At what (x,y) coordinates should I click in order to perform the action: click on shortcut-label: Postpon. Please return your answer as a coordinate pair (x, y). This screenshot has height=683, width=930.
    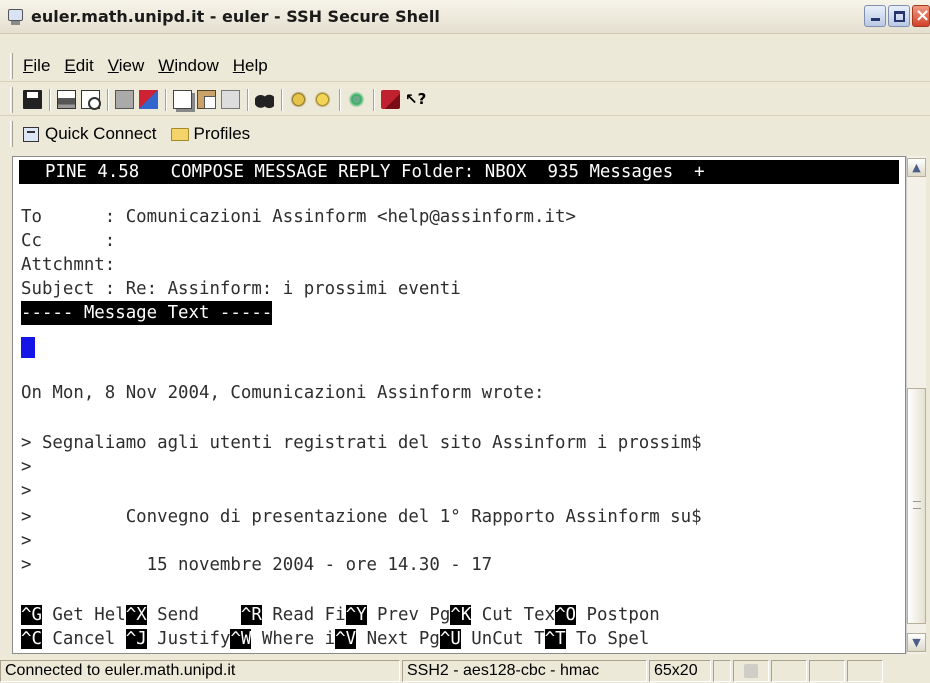
    Looking at the image, I should click on (618, 615).